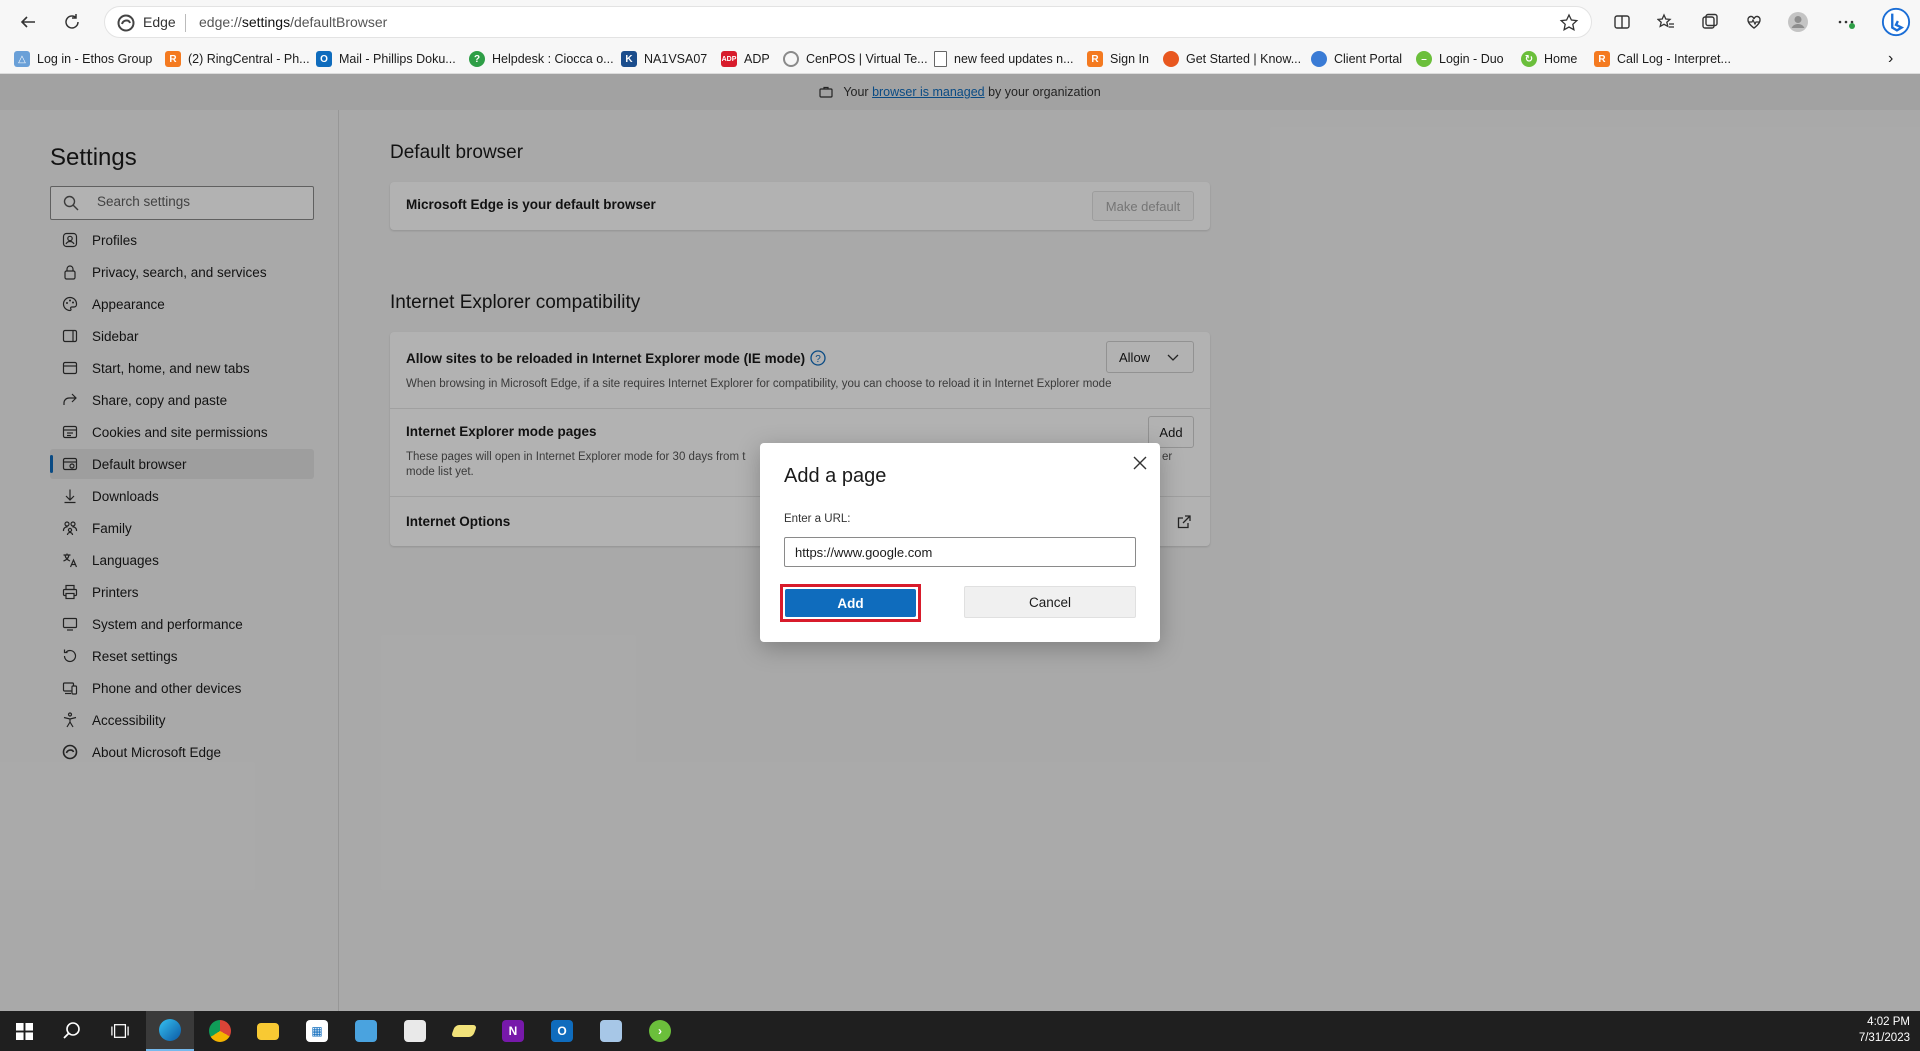 This screenshot has width=1920, height=1051. Describe the element at coordinates (1050, 602) in the screenshot. I see `cancel-button: Cancel` at that location.